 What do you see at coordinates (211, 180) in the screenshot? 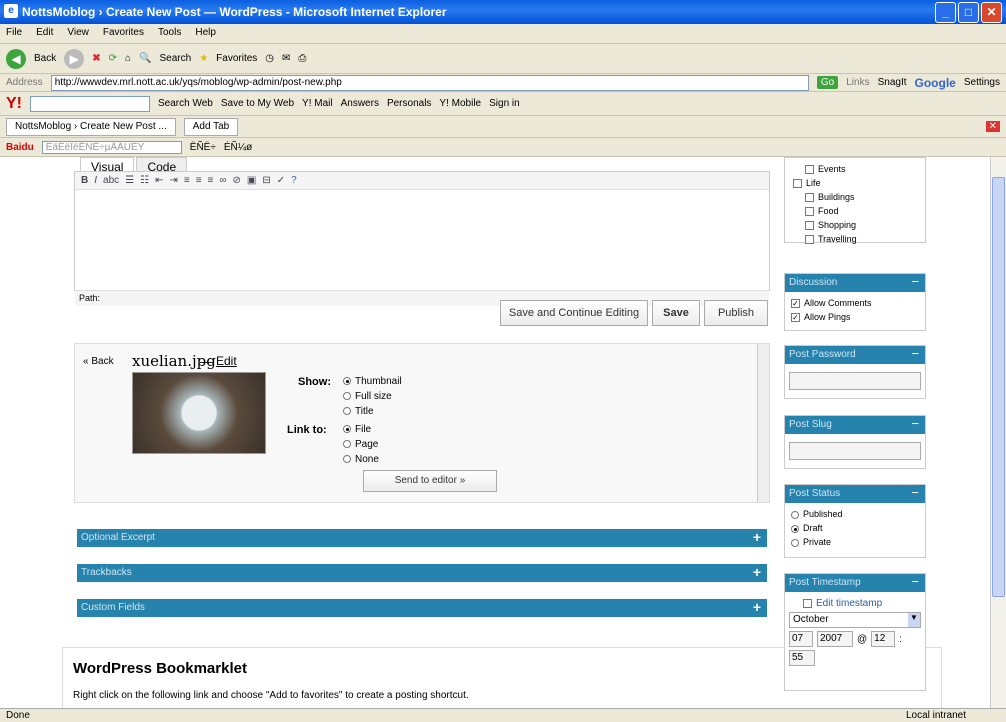
I see `align-right-icon: ≡` at bounding box center [211, 180].